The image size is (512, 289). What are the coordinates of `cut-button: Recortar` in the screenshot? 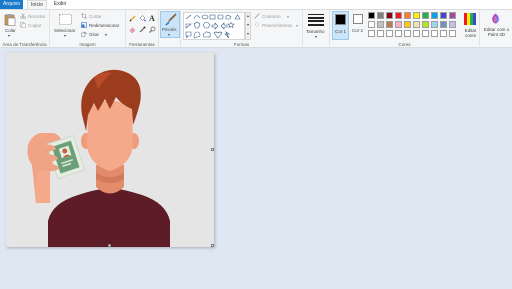 It's located at (34, 16).